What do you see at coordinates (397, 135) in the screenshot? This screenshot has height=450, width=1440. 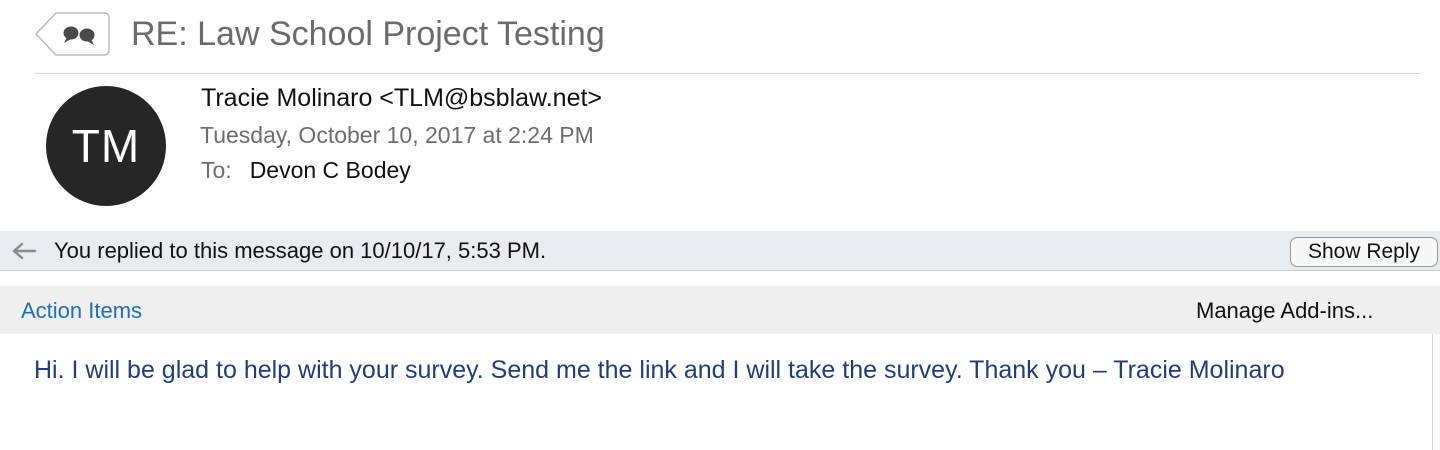 I see `sent-date: Tuesday, October 10, 2017 at 2:24 PM` at bounding box center [397, 135].